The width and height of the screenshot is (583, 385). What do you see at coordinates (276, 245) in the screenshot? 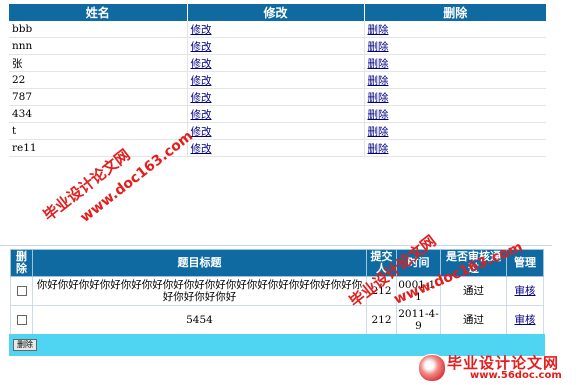
I see `section-divider` at bounding box center [276, 245].